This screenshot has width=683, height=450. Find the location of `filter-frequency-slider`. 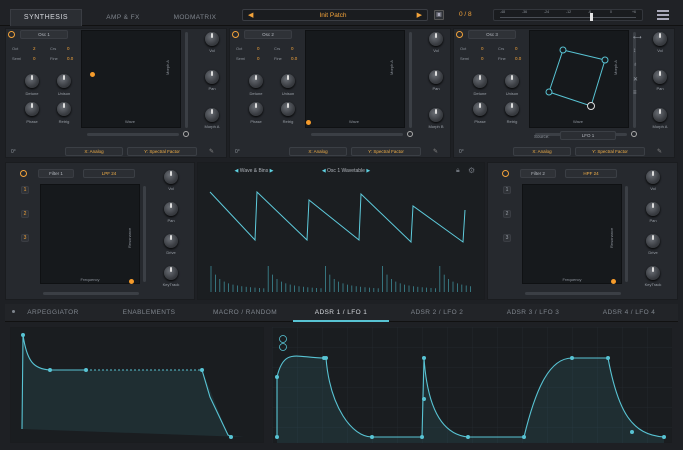

filter-frequency-slider is located at coordinates (91, 293).